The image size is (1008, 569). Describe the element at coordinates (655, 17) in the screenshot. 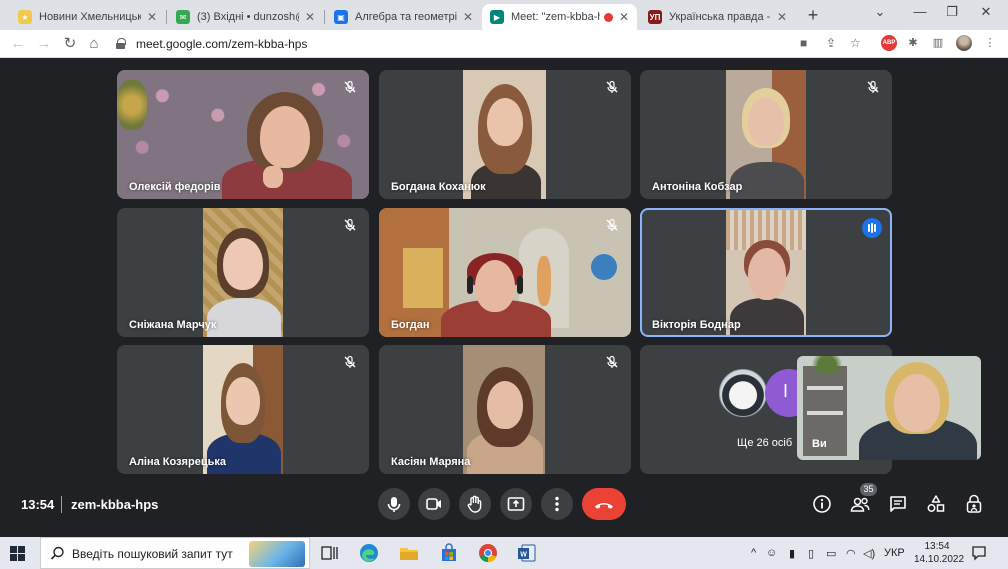

I see `up-news-icon: УП` at that location.